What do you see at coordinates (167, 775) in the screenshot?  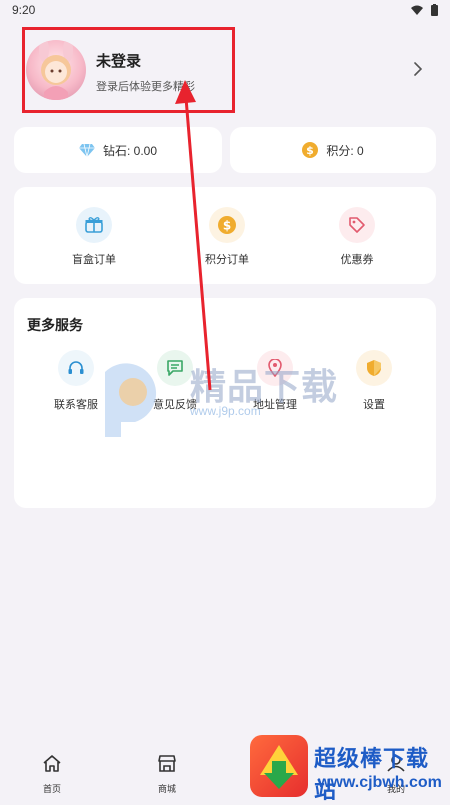 I see `nav-shop: 商城` at bounding box center [167, 775].